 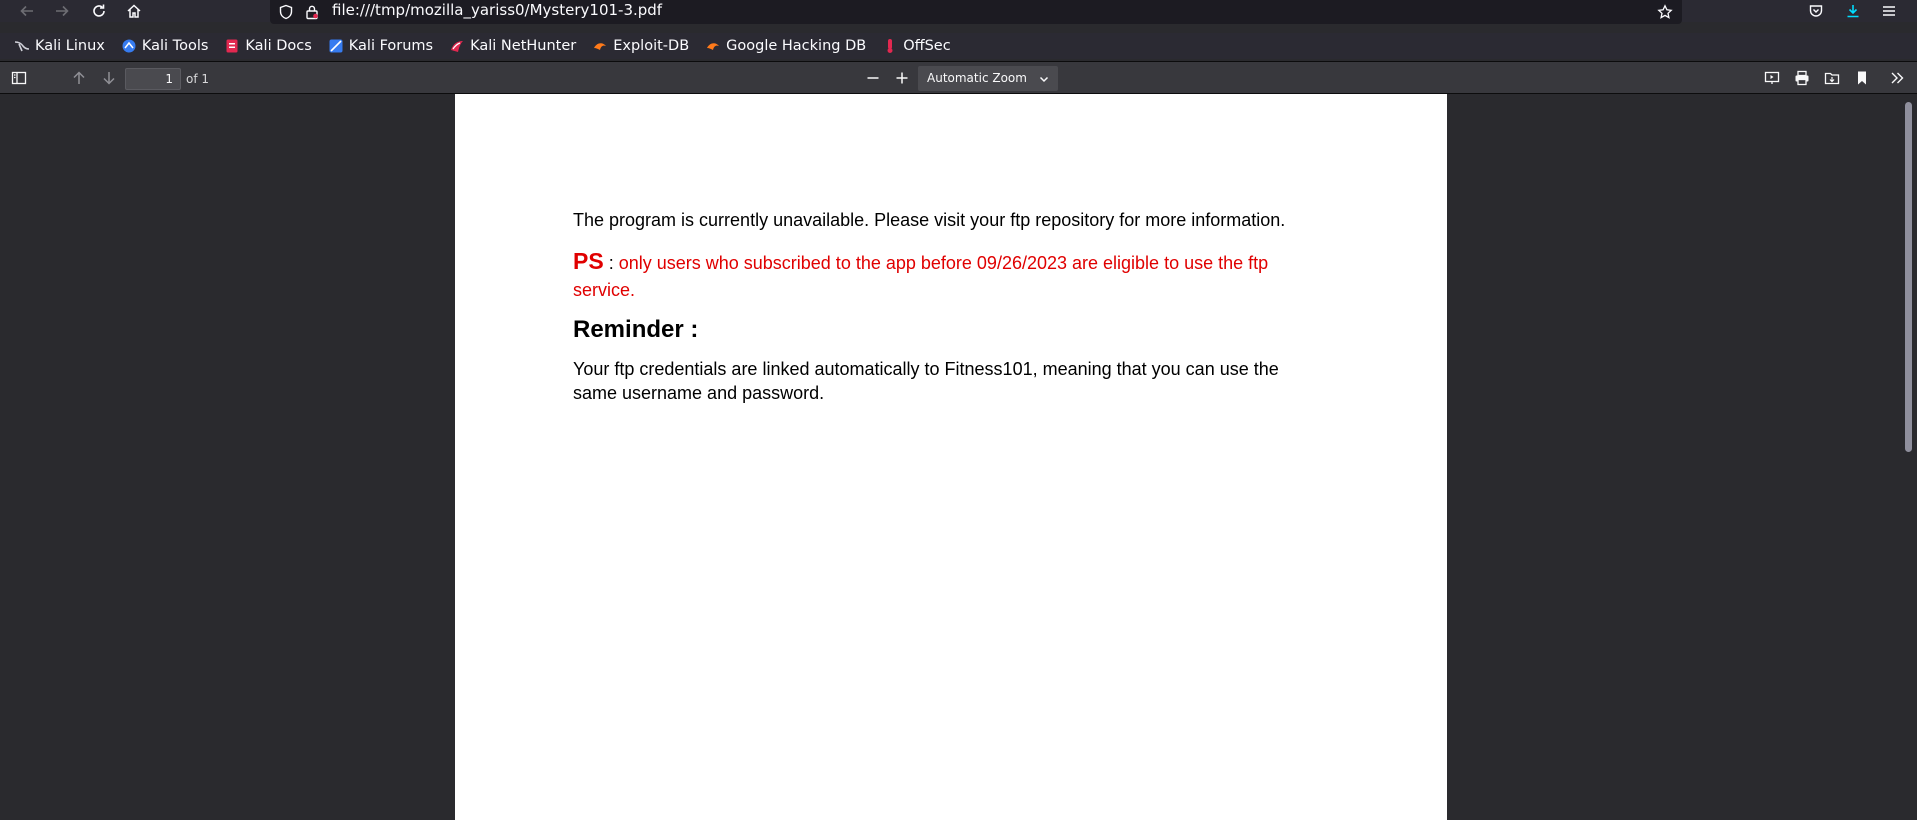 I want to click on forward-button, so click(x=62, y=11).